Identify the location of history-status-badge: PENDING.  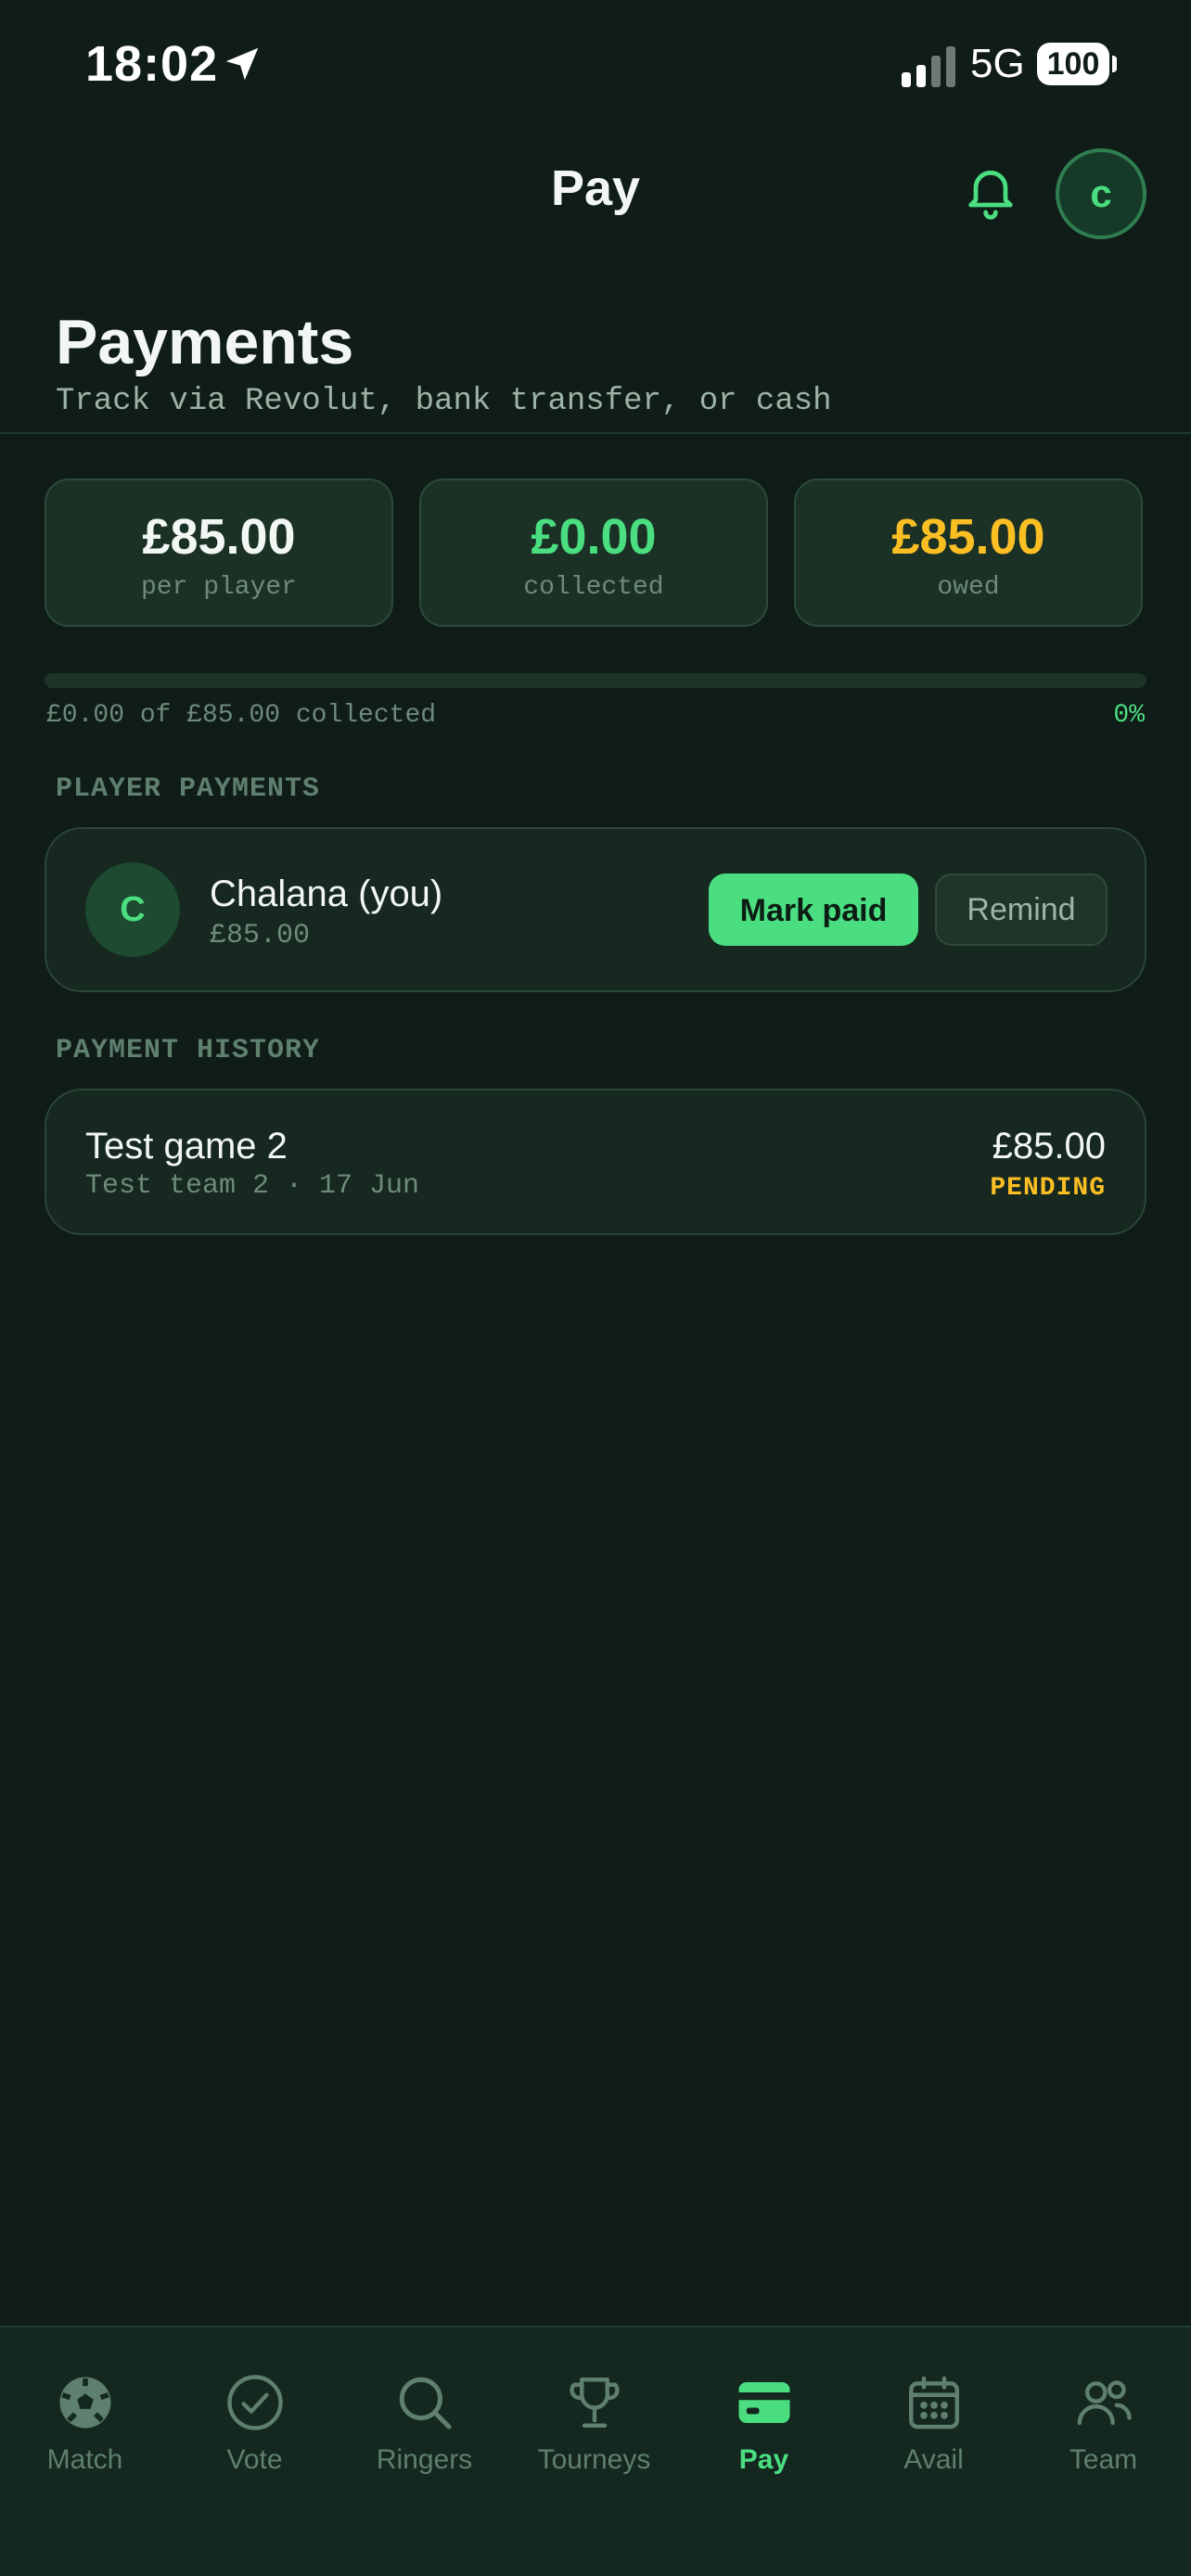
(1048, 1189).